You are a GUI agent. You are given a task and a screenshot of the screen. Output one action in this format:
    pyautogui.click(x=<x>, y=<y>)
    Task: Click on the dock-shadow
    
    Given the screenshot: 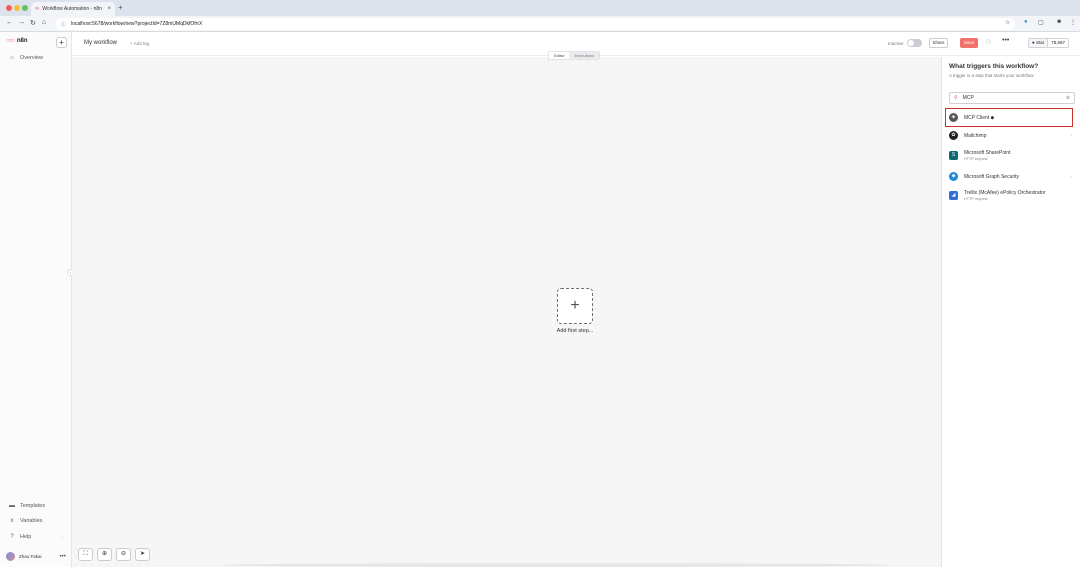 What is the action you would take?
    pyautogui.click(x=555, y=565)
    